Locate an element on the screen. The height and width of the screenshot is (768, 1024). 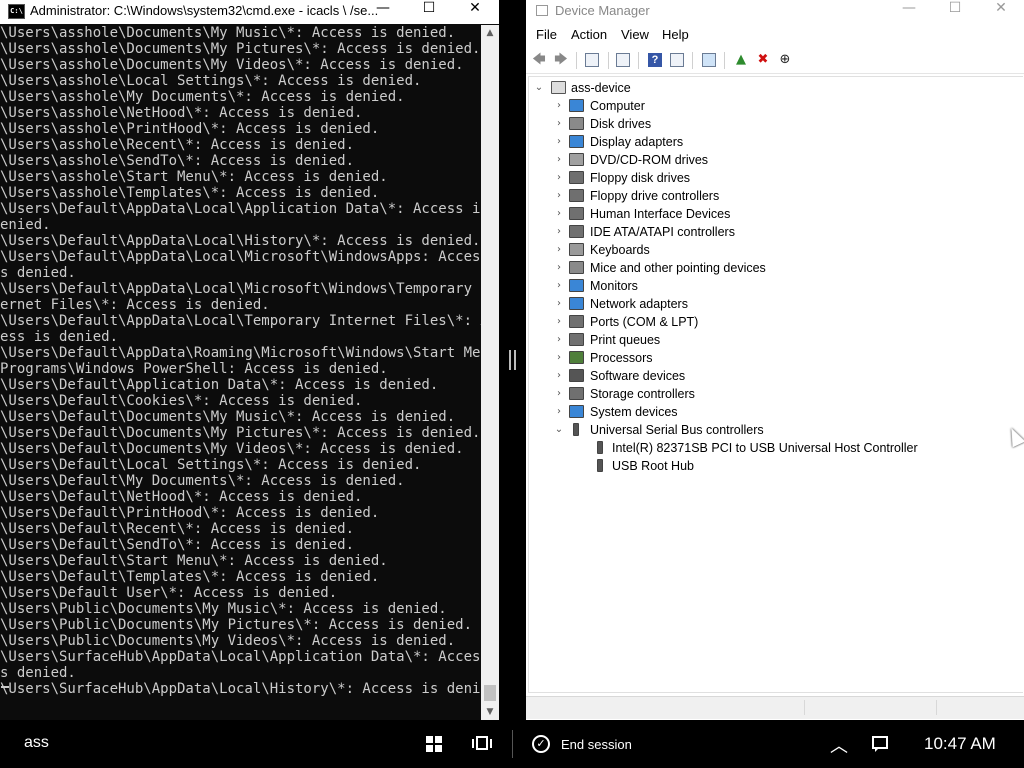
checkmark-circle-icon: ✓ is located at coordinates (541, 744).